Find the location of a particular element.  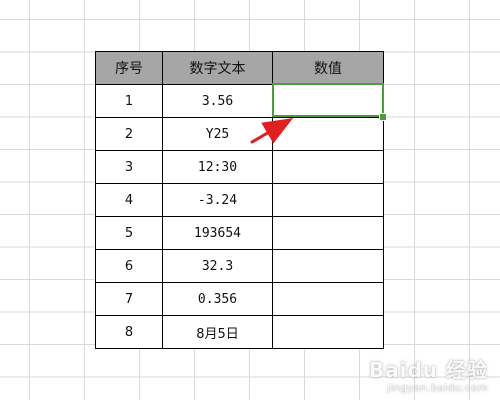

arrow-line is located at coordinates (272, 130).